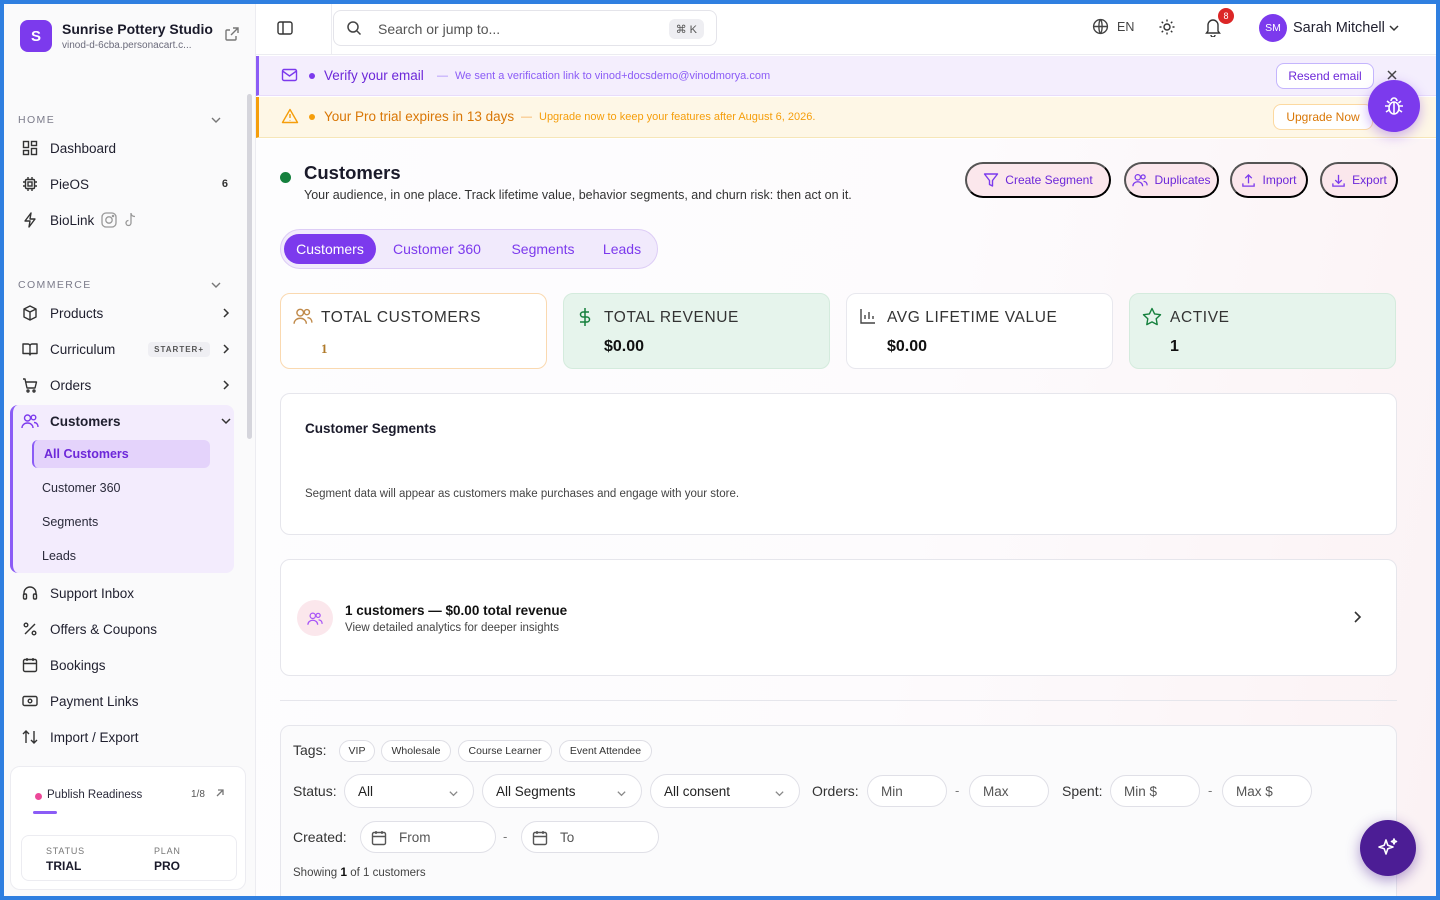 This screenshot has width=1440, height=900. Describe the element at coordinates (121, 556) in the screenshot. I see `subnav-leads: Leads` at that location.